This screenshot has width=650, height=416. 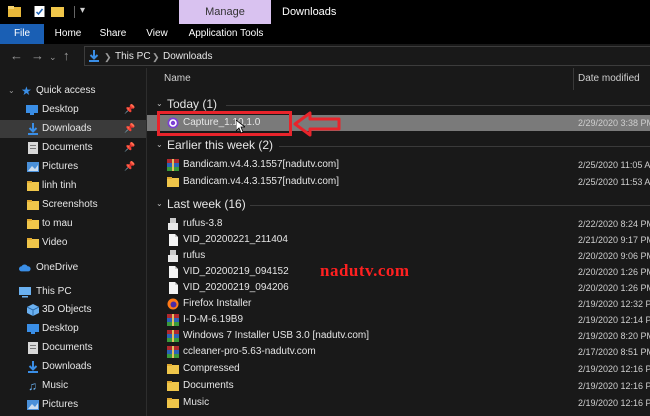 What do you see at coordinates (235, 239) in the screenshot?
I see `file-name: VID_20200221_211404` at bounding box center [235, 239].